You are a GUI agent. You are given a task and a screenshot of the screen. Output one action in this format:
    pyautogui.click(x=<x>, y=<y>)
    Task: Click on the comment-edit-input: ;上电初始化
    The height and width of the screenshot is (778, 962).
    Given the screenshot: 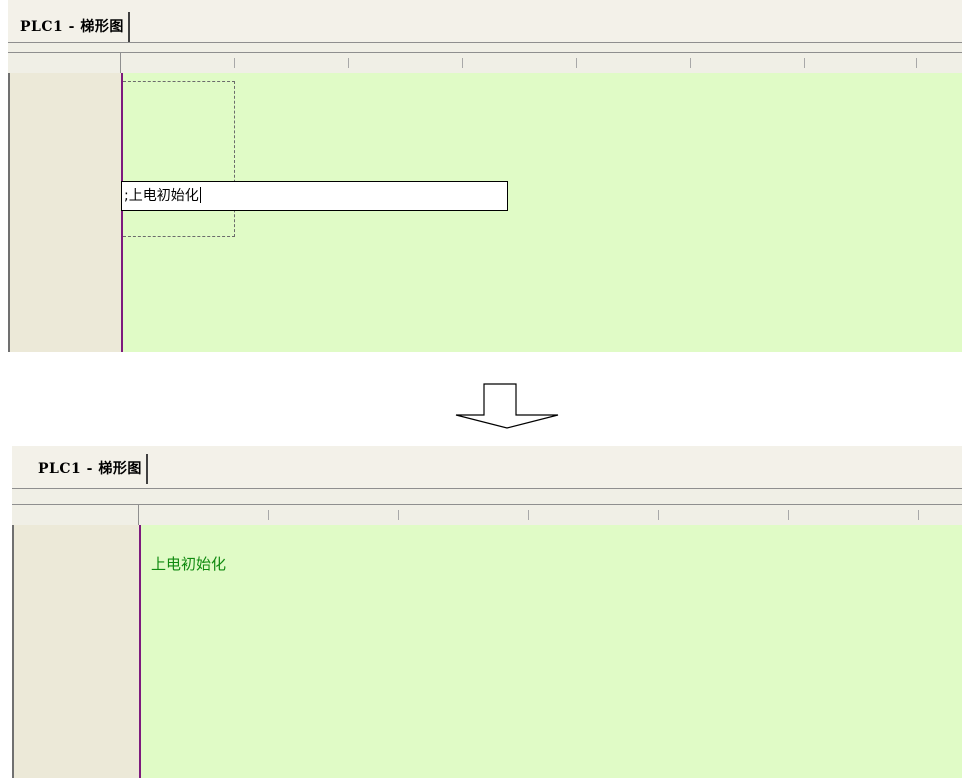 What is the action you would take?
    pyautogui.click(x=314, y=196)
    